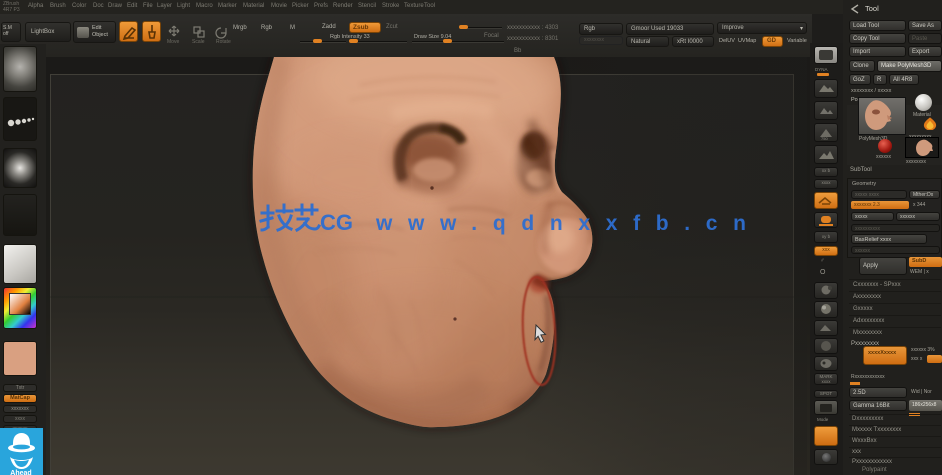 The image size is (942, 475). What do you see at coordinates (198, 41) in the screenshot?
I see `svg-text: Scale` at bounding box center [198, 41].